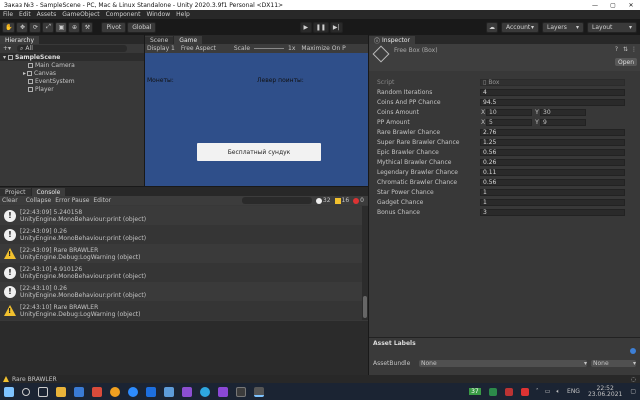  What do you see at coordinates (626, 62) in the screenshot?
I see `open-button: Open` at bounding box center [626, 62].